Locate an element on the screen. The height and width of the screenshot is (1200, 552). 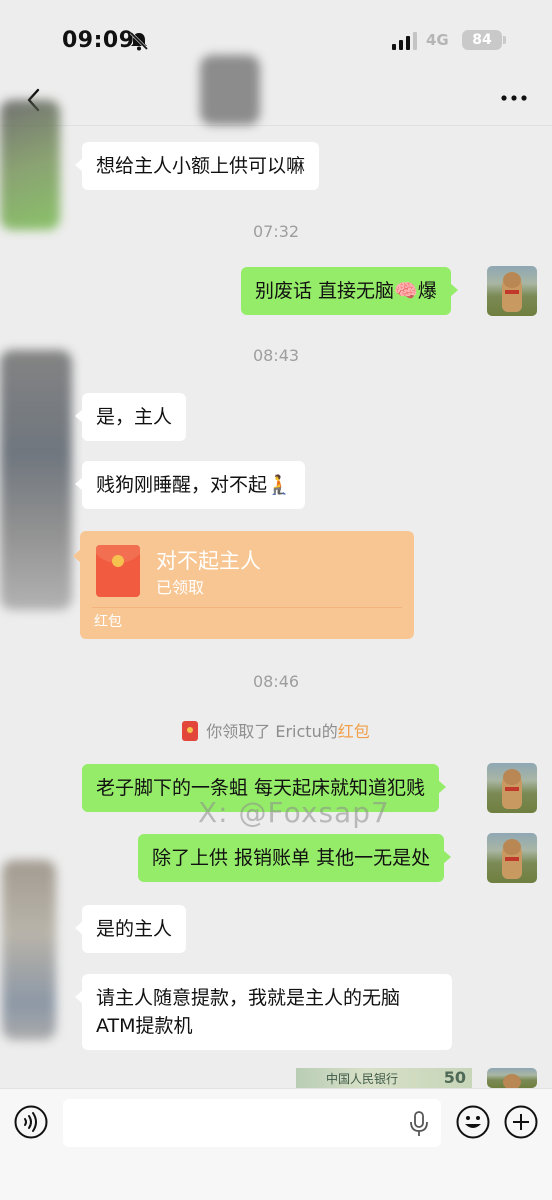
emoji-icon is located at coordinates (473, 1122).